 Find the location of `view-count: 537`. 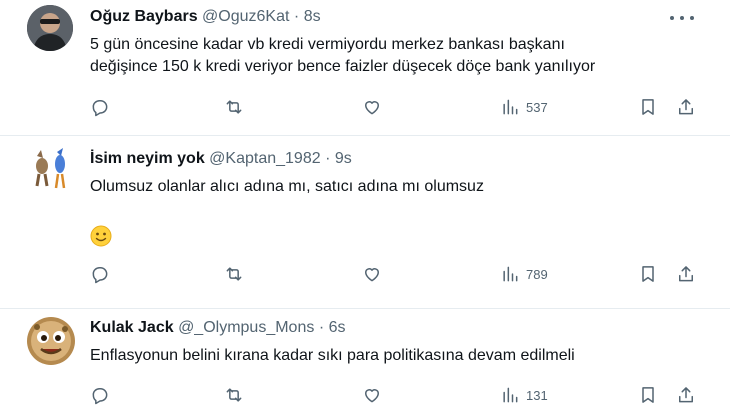

view-count: 537 is located at coordinates (537, 107).